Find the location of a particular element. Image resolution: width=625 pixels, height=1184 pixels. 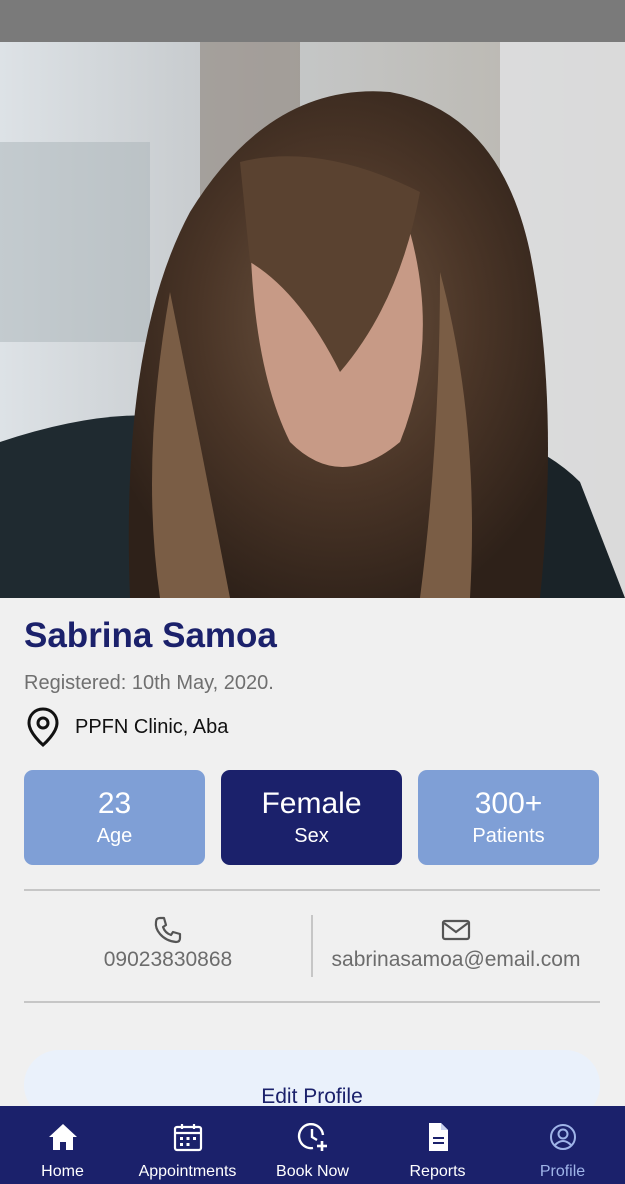

document-icon is located at coordinates (438, 1137).